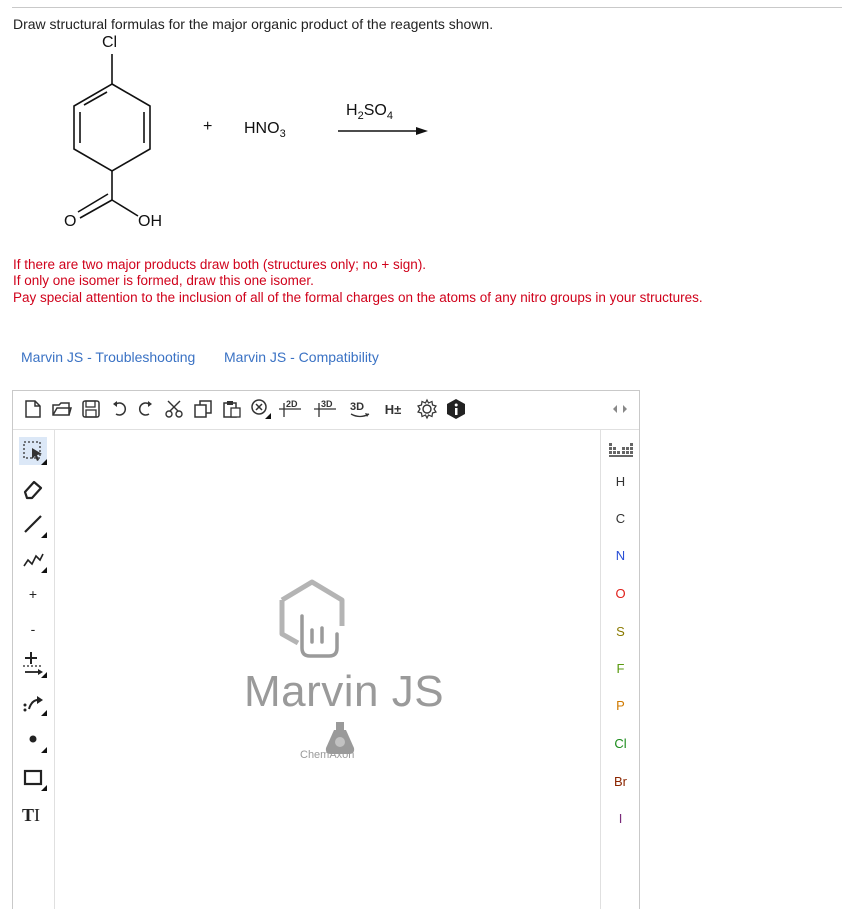 The image size is (842, 909). I want to click on carbonyl-oxygen-label: O, so click(70, 221).